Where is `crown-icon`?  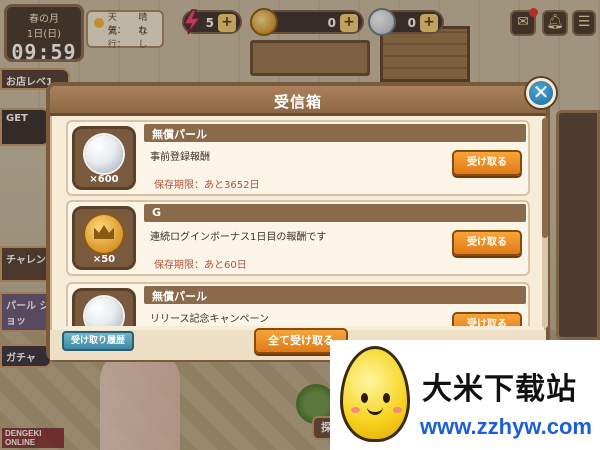
crown-icon is located at coordinates (104, 232).